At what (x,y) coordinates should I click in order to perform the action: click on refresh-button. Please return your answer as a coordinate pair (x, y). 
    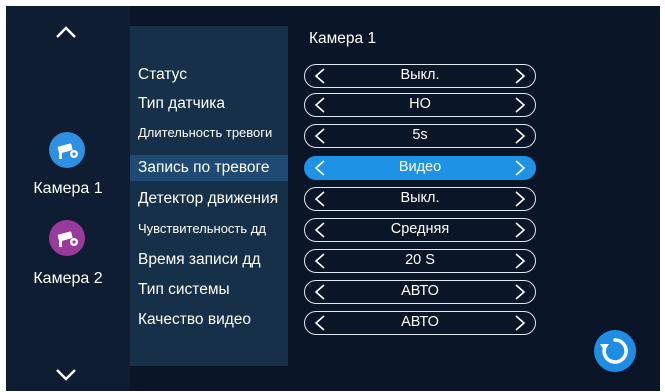
    Looking at the image, I should click on (615, 351).